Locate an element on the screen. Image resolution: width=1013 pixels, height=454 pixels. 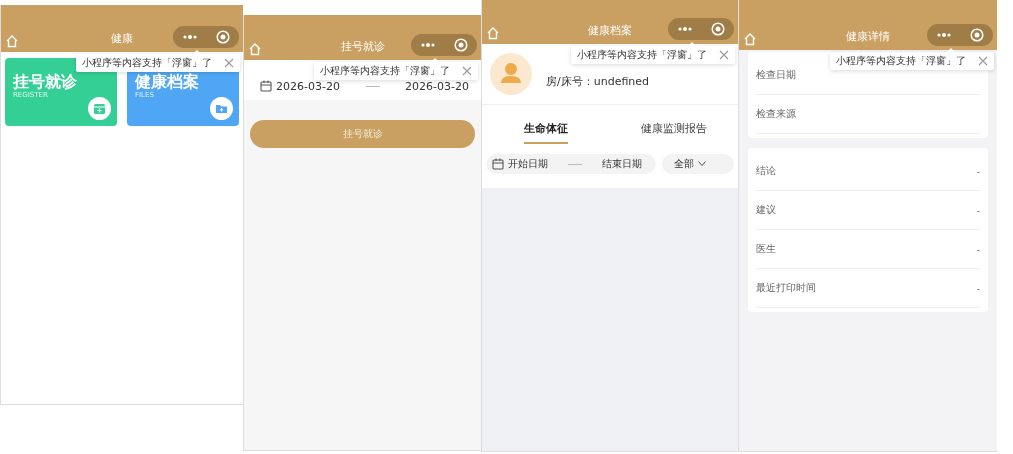
end-date: 2026-03-20 is located at coordinates (437, 86).